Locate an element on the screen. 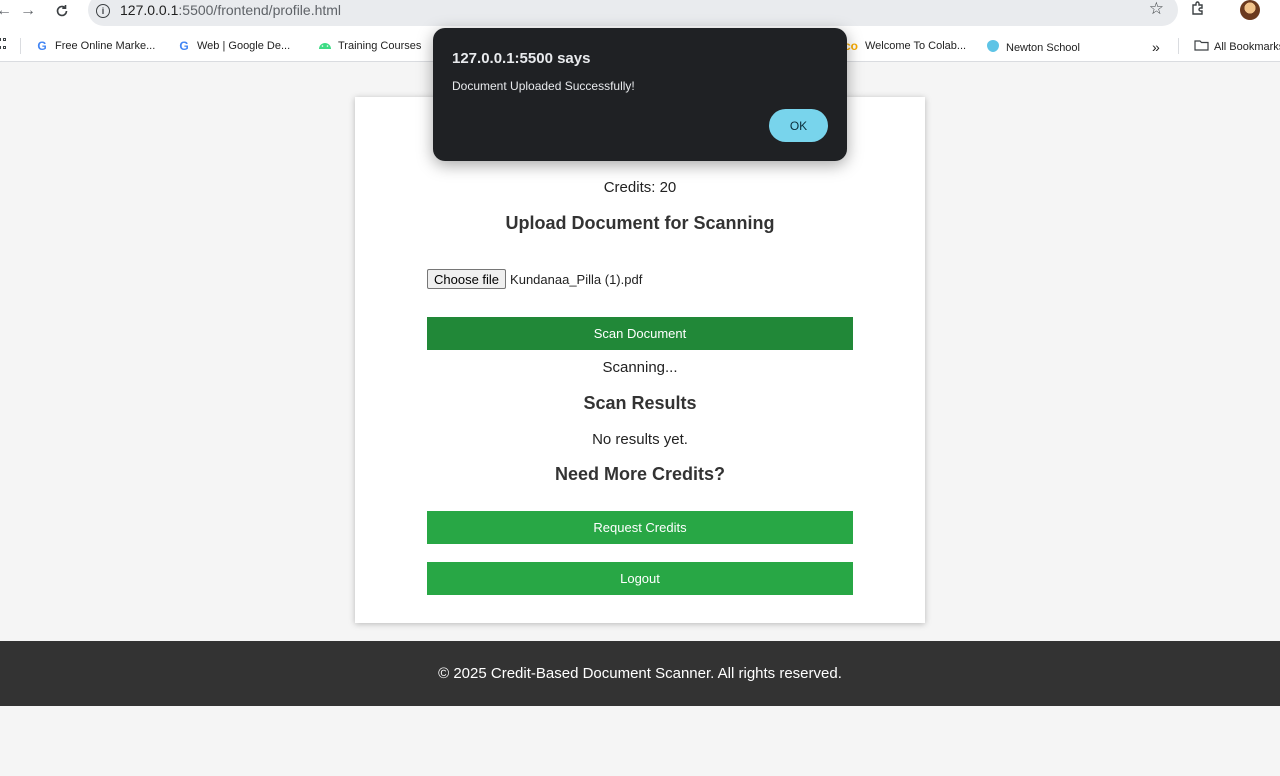 This screenshot has width=1280, height=776. dialog-ok-button: OK is located at coordinates (798, 125).